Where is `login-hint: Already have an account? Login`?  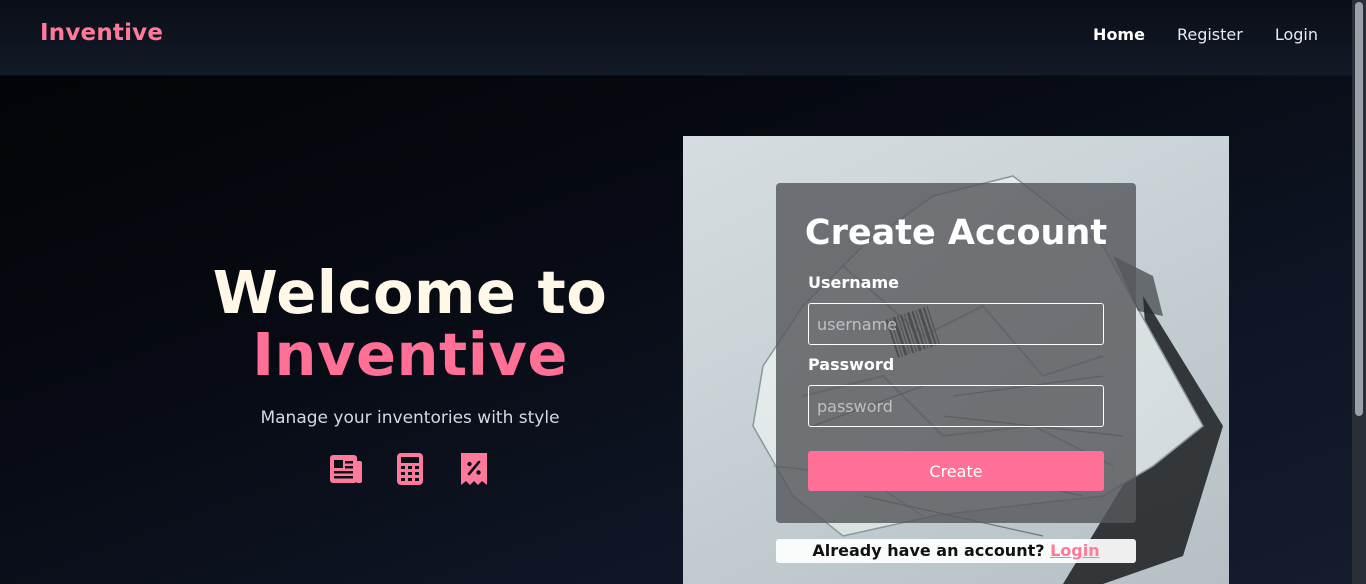
login-hint: Already have an account? Login is located at coordinates (956, 551).